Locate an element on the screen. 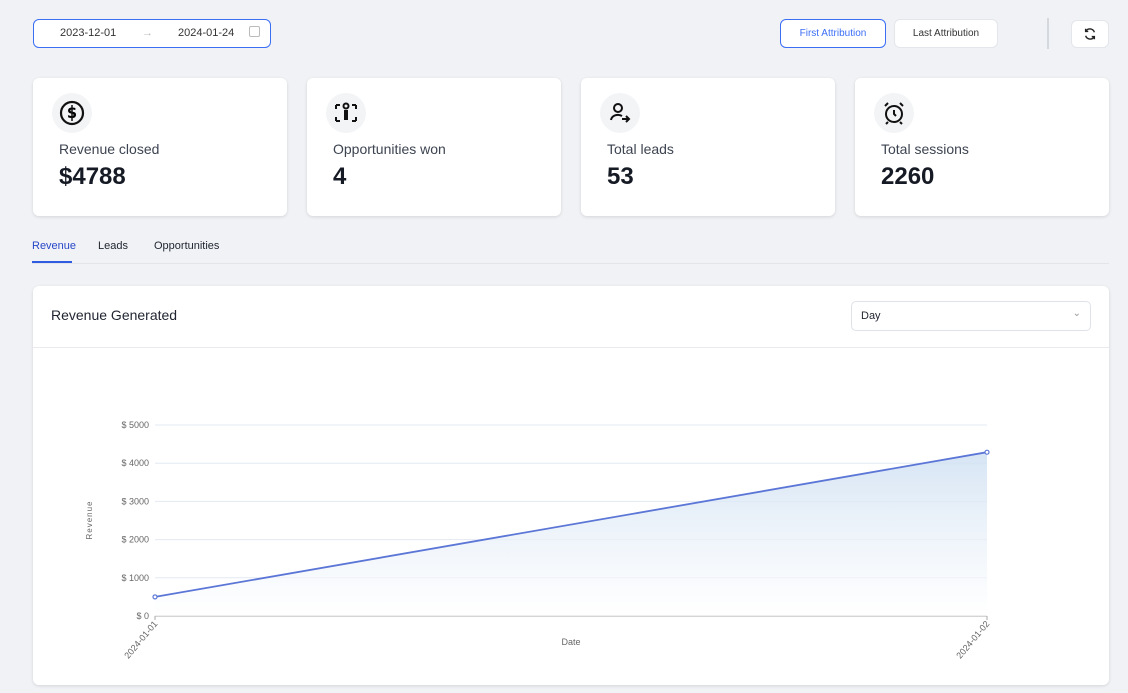 Image resolution: width=1128 pixels, height=693 pixels. x-tick-label: 2024-01-01 is located at coordinates (140, 640).